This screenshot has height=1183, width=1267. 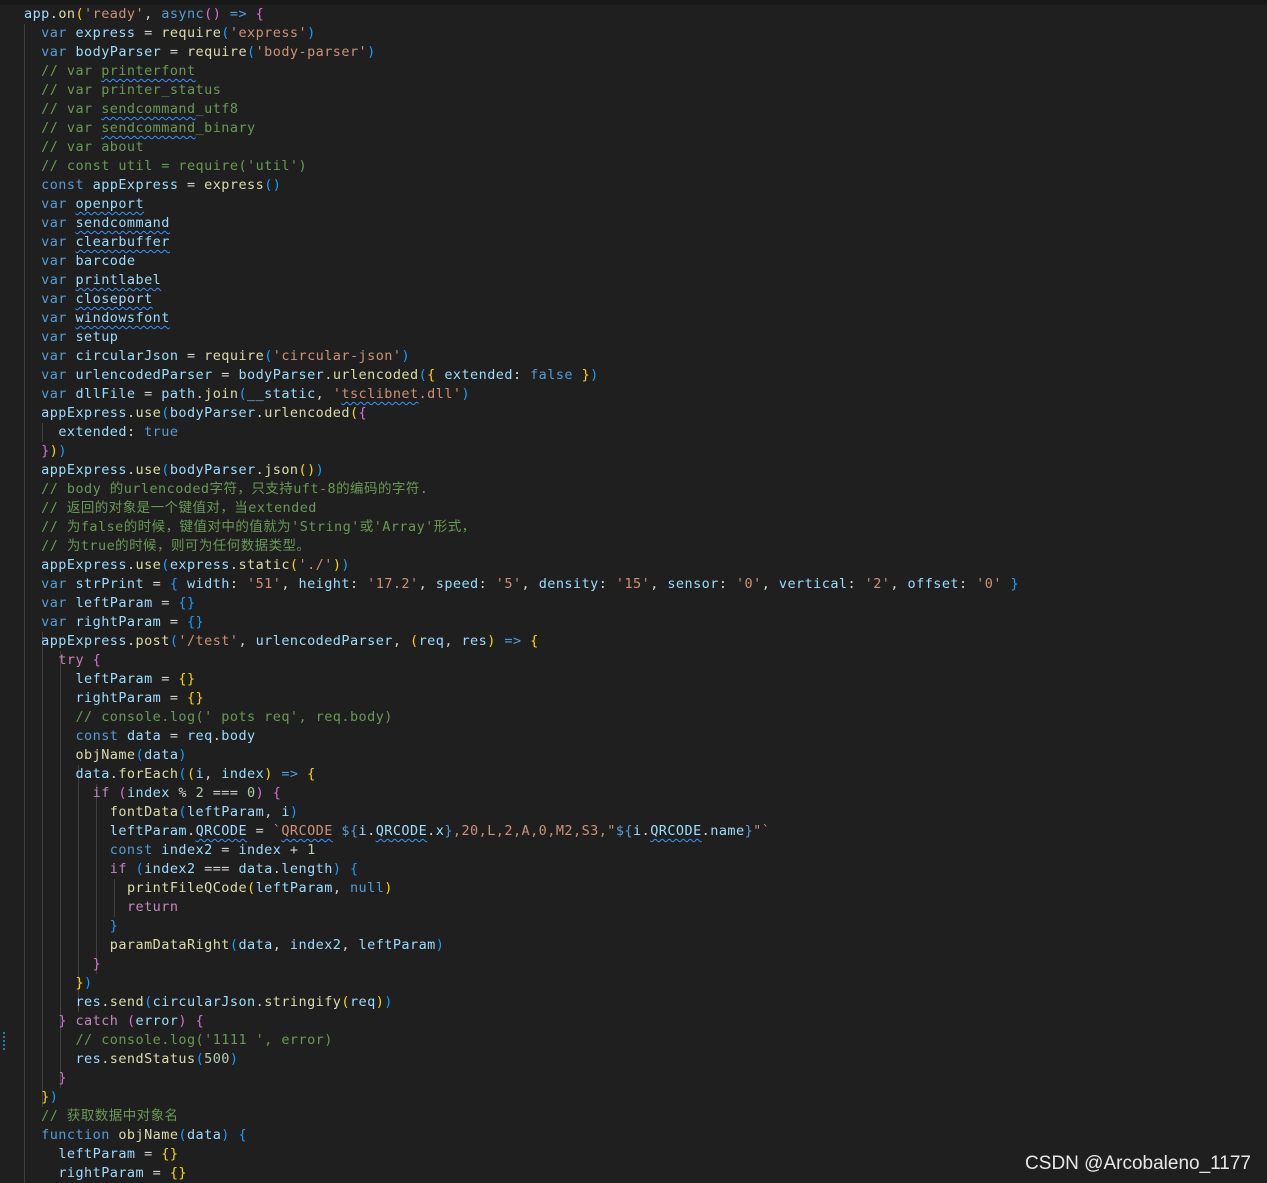 I want to click on code-line: // 为true的时候，则可为任何数据类型。, so click(x=521, y=546).